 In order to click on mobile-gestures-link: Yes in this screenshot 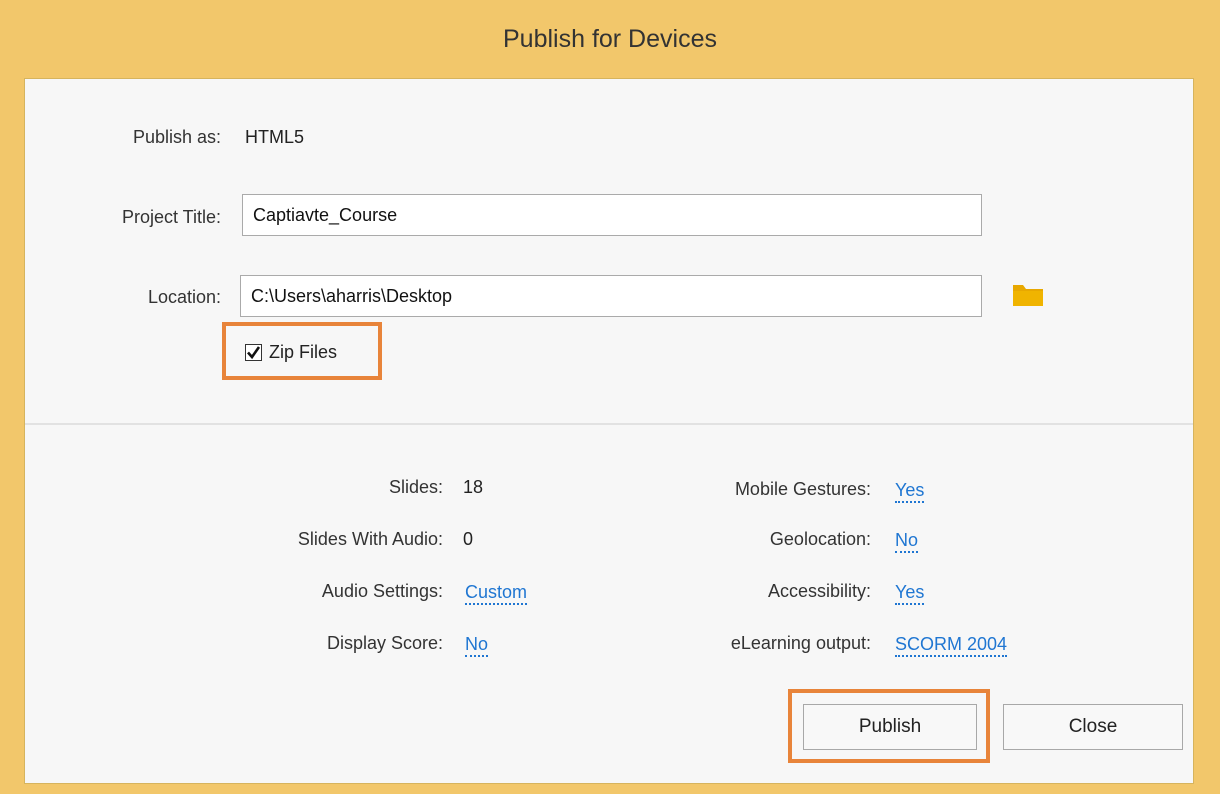, I will do `click(910, 491)`.